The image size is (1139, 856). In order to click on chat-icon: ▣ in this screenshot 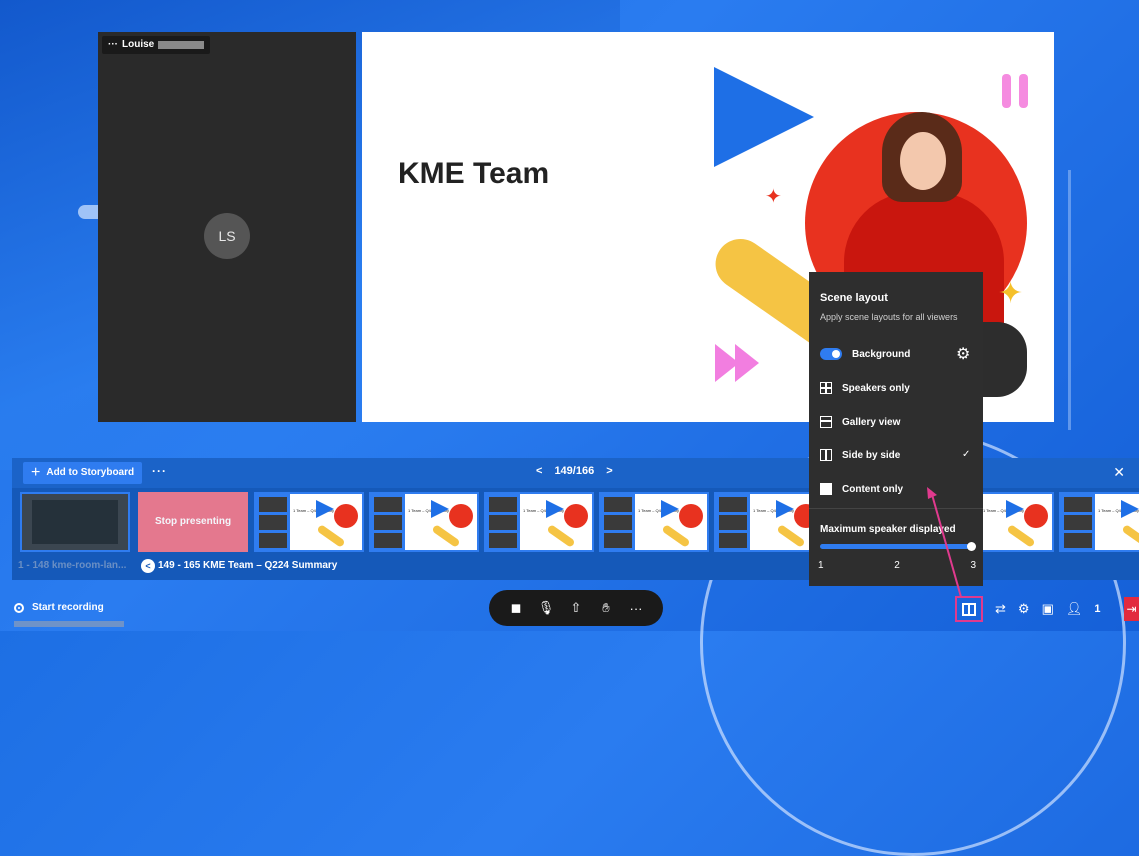, I will do `click(1048, 609)`.